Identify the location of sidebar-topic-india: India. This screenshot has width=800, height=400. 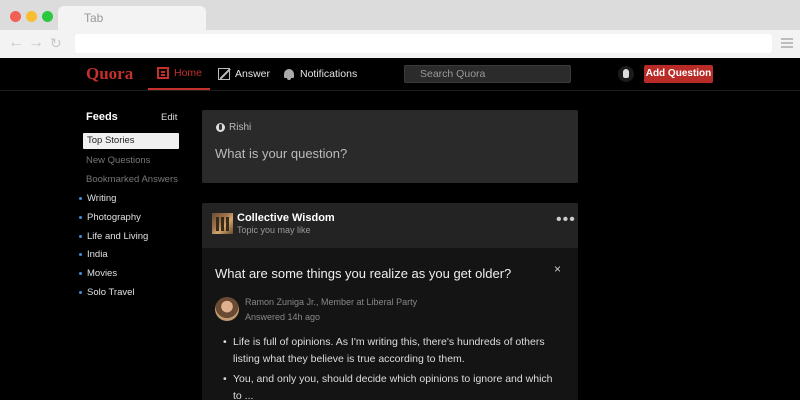
(93, 254).